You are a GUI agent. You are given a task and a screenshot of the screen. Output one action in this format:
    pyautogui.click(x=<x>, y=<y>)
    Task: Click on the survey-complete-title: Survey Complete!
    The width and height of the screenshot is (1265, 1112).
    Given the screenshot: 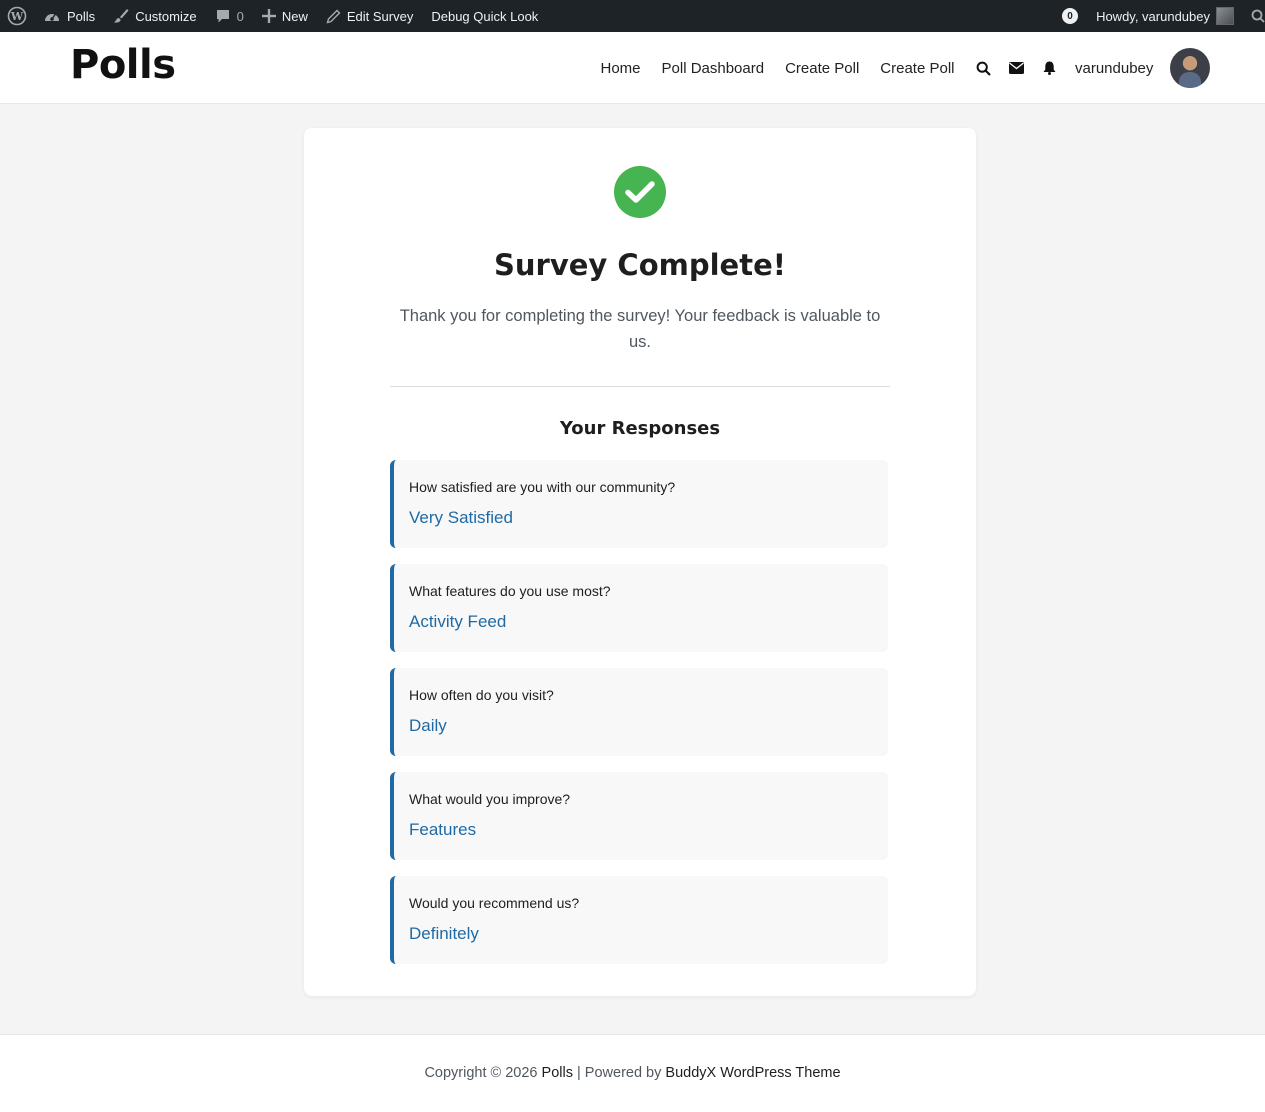 What is the action you would take?
    pyautogui.click(x=640, y=265)
    